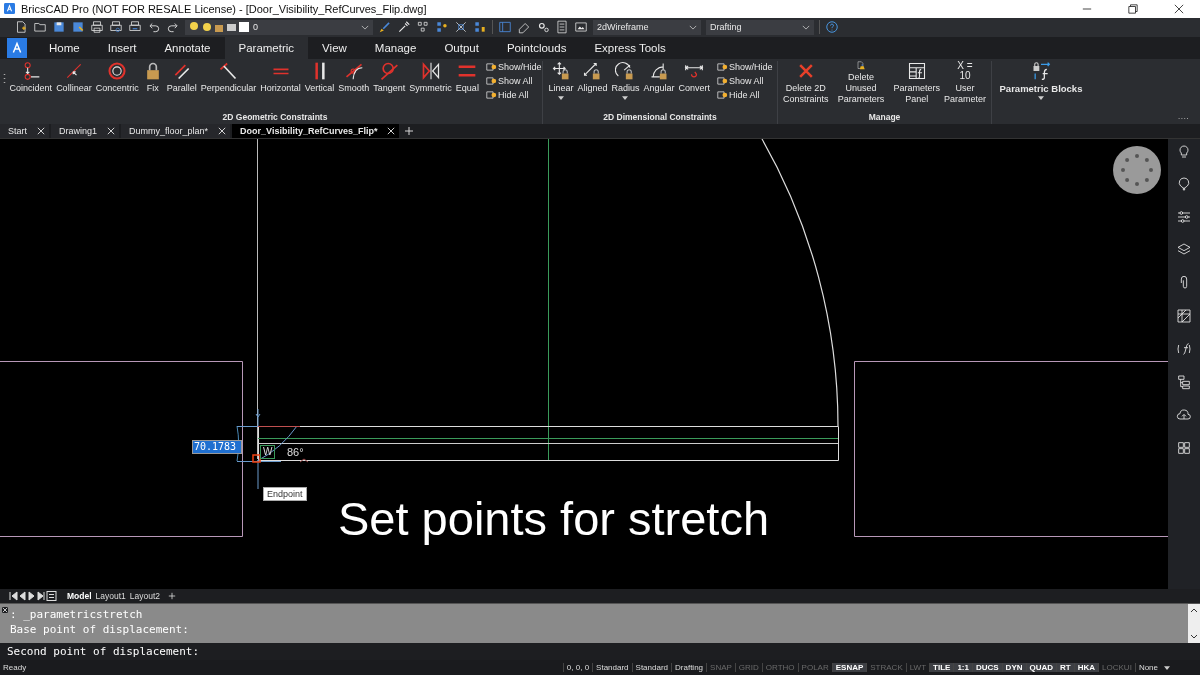 The width and height of the screenshot is (1200, 675). Describe the element at coordinates (228, 83) in the screenshot. I see `ribbon-button: Perpendicular` at that location.